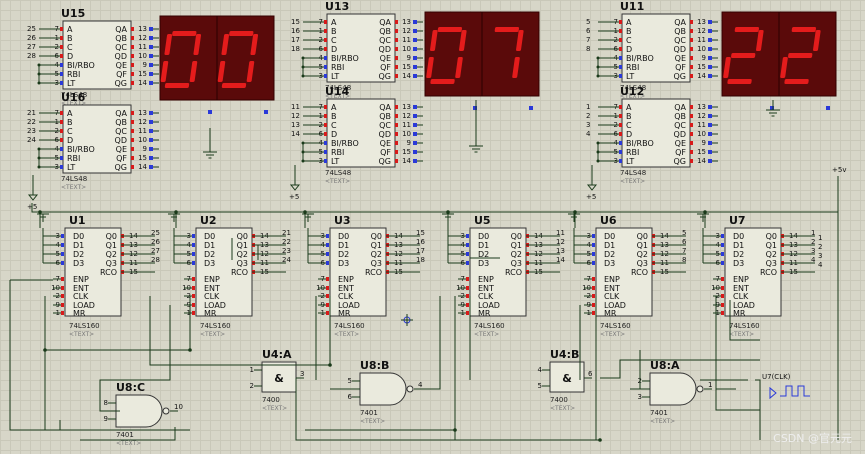  What do you see at coordinates (121, 140) in the screenshot?
I see `pin-label: QD` at bounding box center [121, 140].